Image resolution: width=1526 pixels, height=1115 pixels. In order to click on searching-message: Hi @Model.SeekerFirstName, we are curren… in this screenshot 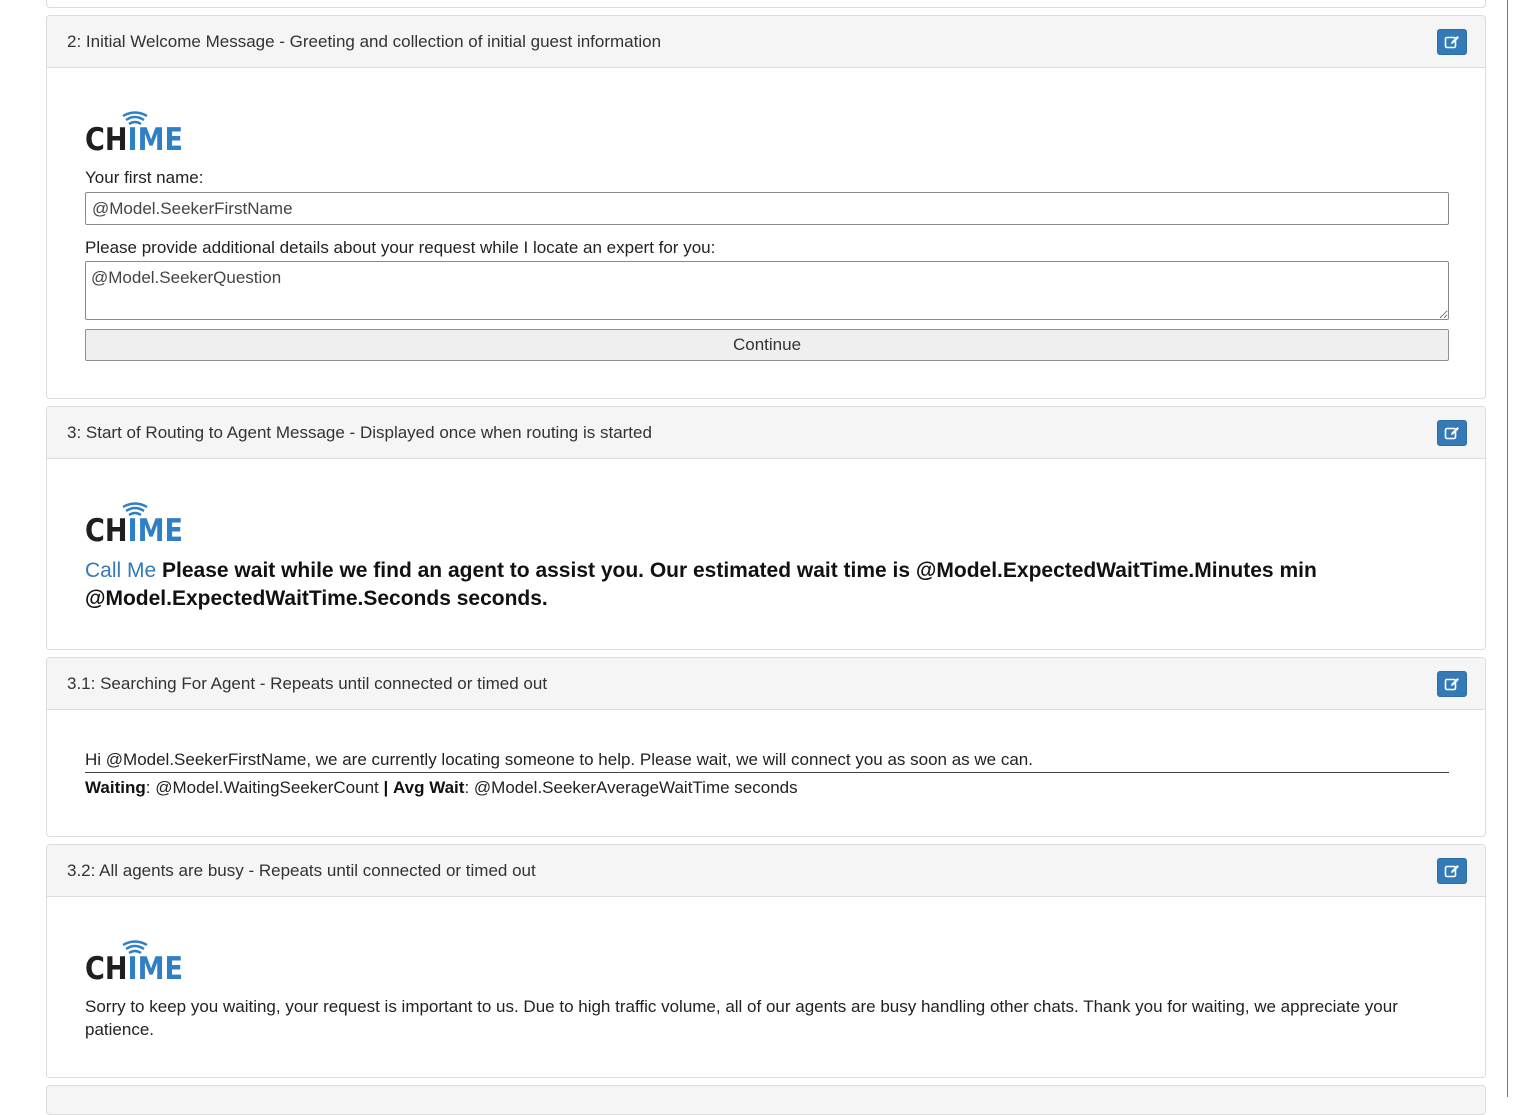, I will do `click(559, 759)`.